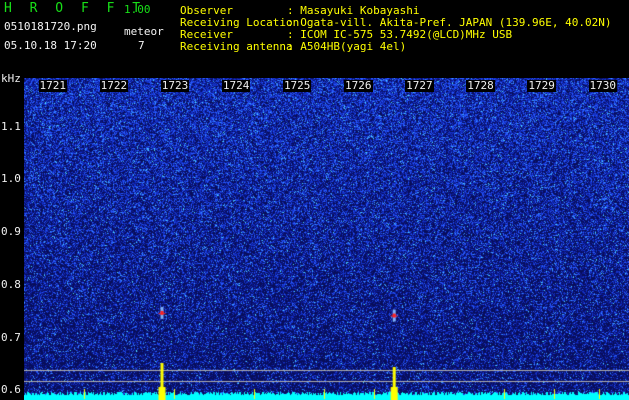 The image size is (629, 400). I want to click on y-tick-label: 1.0, so click(11, 179).